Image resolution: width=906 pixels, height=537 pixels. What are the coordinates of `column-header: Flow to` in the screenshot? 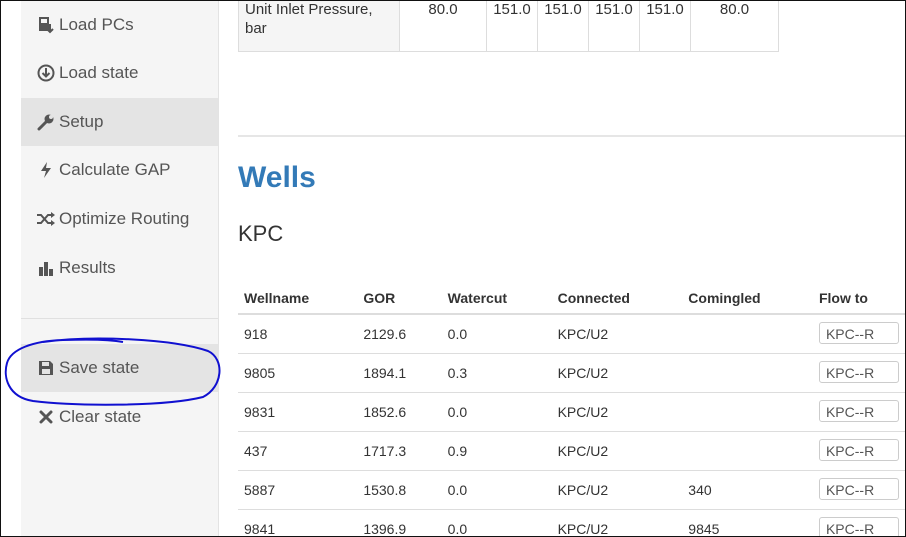 It's located at (858, 299).